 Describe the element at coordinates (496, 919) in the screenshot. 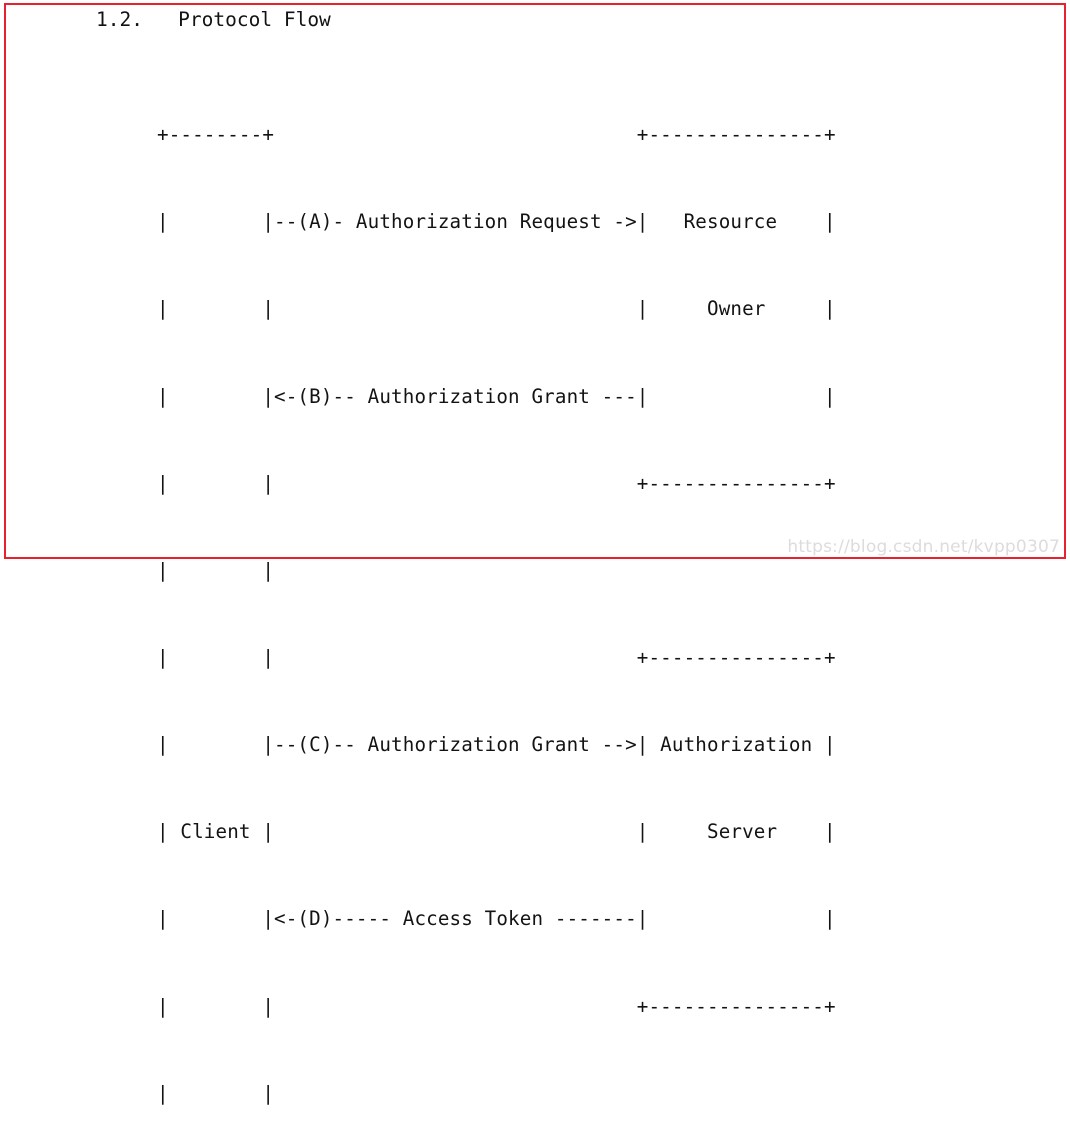

I see `ascii-line: | |<-(D)----- Access Token -------| |` at that location.